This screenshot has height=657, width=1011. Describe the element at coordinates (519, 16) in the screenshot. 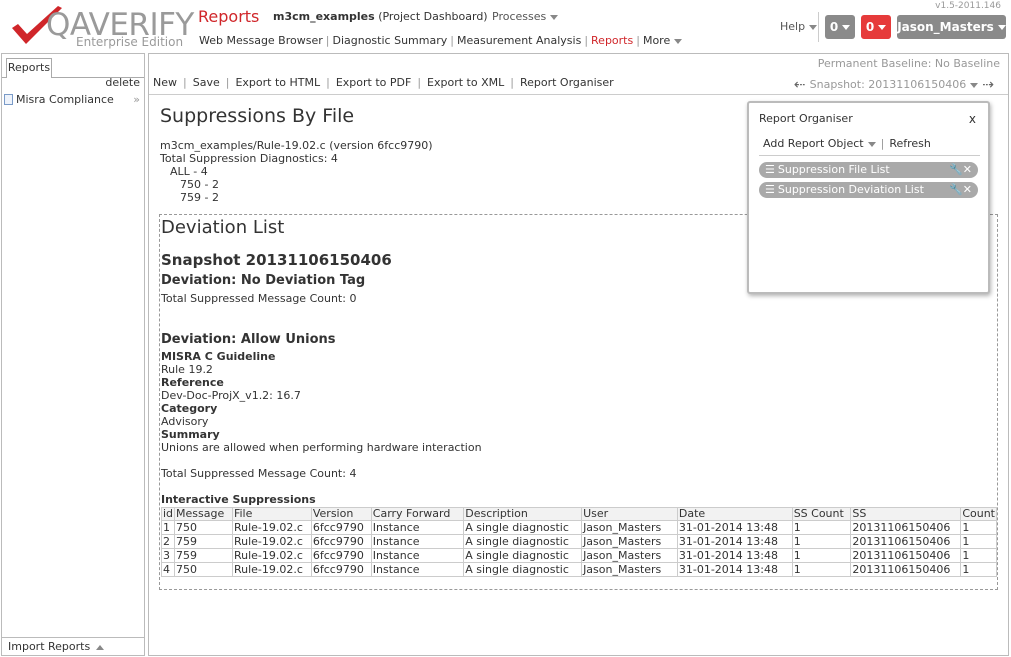

I see `processes-label: Processes` at that location.